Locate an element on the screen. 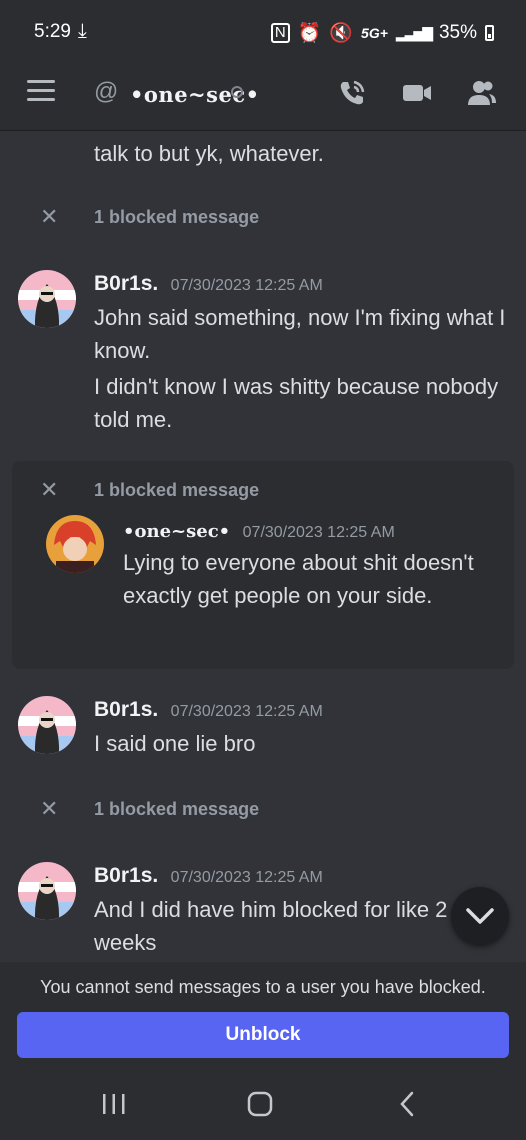 Image resolution: width=526 pixels, height=1140 pixels. mute-icon: 🔇 is located at coordinates (341, 33).